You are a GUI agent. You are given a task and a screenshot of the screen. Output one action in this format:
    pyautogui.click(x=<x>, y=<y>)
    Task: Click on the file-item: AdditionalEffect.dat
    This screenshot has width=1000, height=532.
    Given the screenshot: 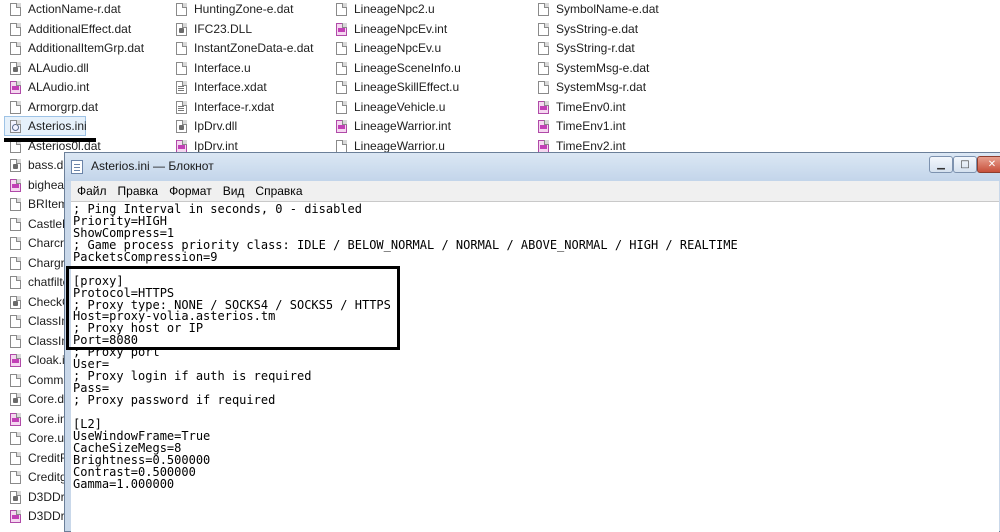 What is the action you would take?
    pyautogui.click(x=74, y=30)
    